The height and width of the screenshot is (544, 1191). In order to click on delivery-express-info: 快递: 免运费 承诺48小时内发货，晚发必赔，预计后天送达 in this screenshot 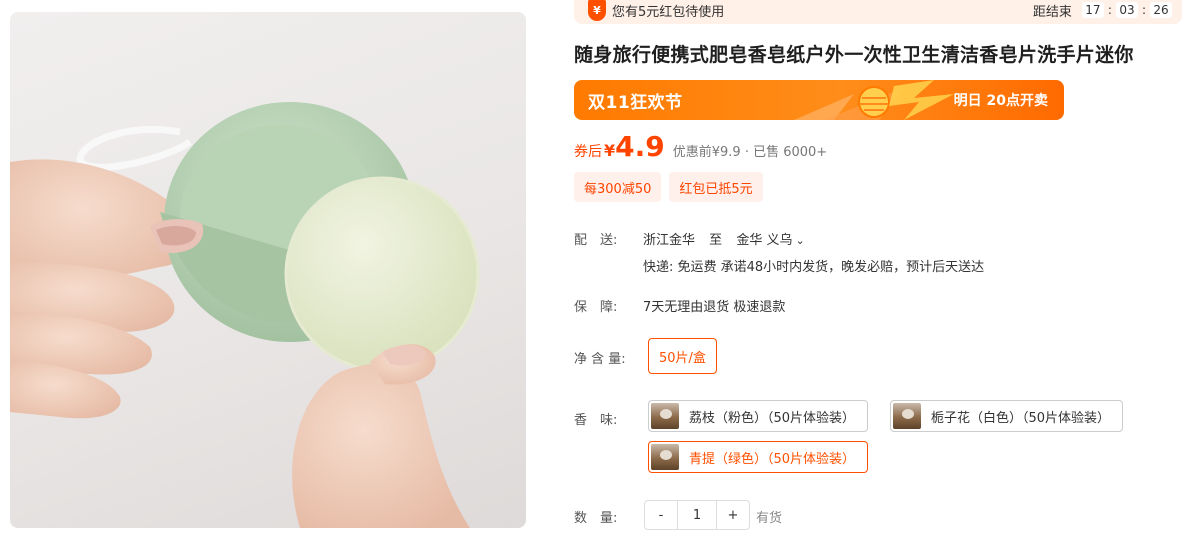, I will do `click(814, 267)`.